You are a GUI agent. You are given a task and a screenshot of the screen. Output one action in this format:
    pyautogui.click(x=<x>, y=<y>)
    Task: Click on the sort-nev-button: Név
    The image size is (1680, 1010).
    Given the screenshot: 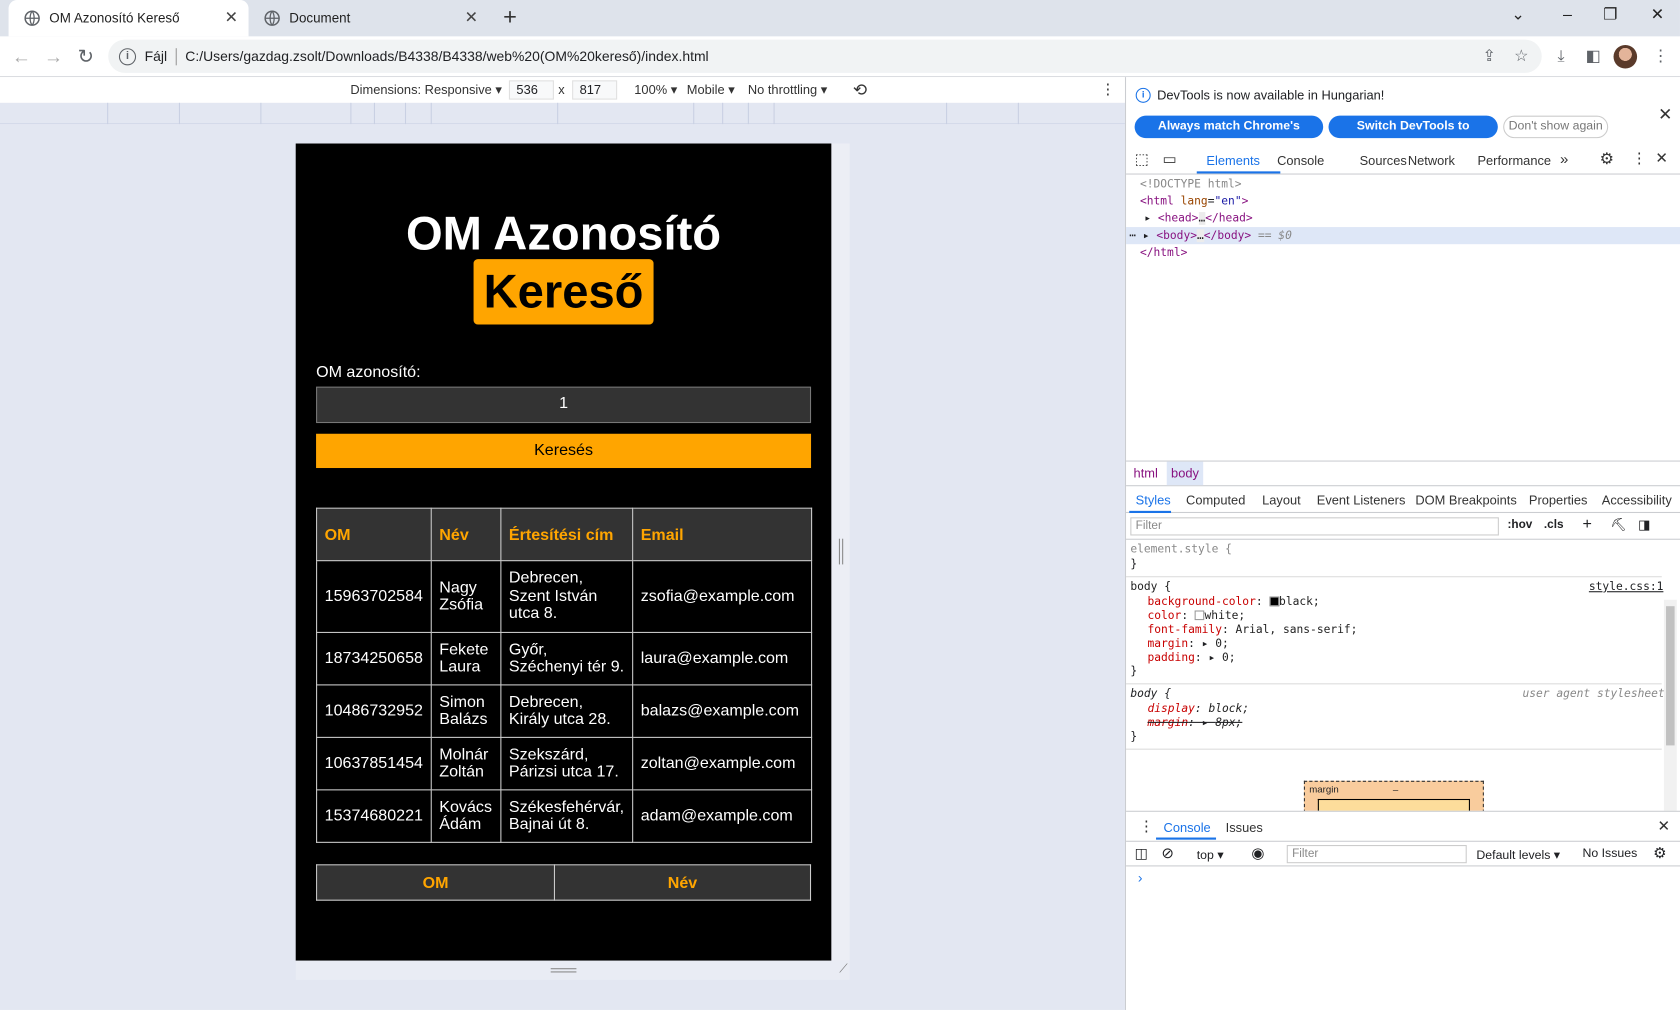 What is the action you would take?
    pyautogui.click(x=682, y=882)
    